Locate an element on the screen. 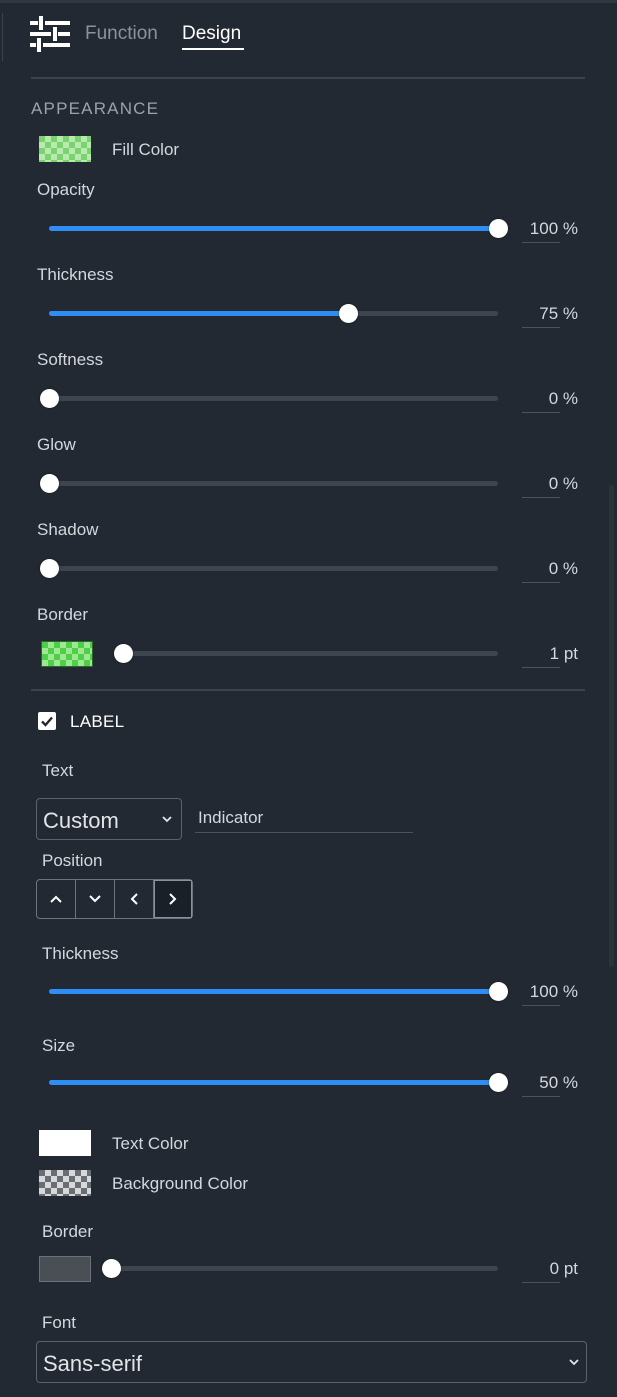 The height and width of the screenshot is (1397, 617). softness-slider is located at coordinates (269, 398).